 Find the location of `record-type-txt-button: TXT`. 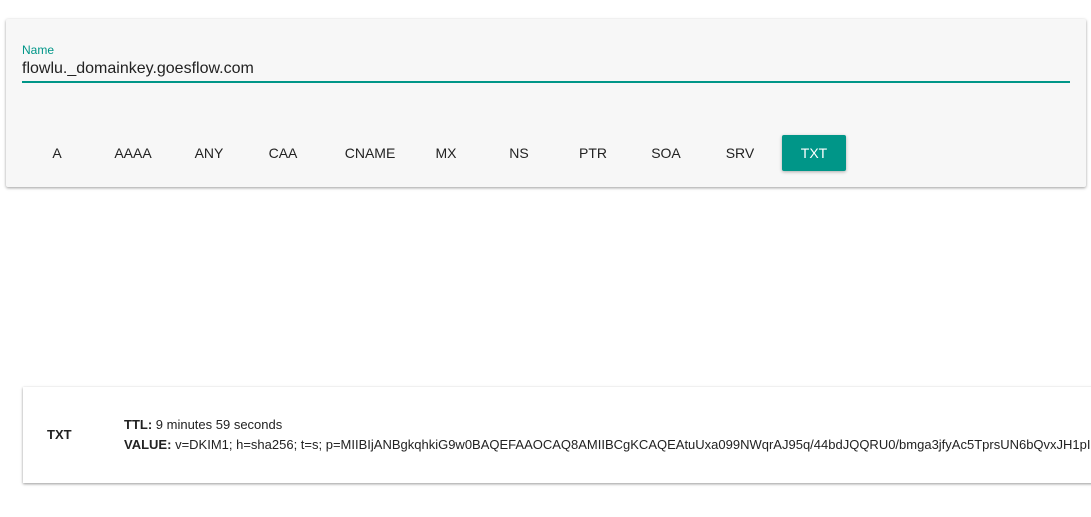

record-type-txt-button: TXT is located at coordinates (814, 153).